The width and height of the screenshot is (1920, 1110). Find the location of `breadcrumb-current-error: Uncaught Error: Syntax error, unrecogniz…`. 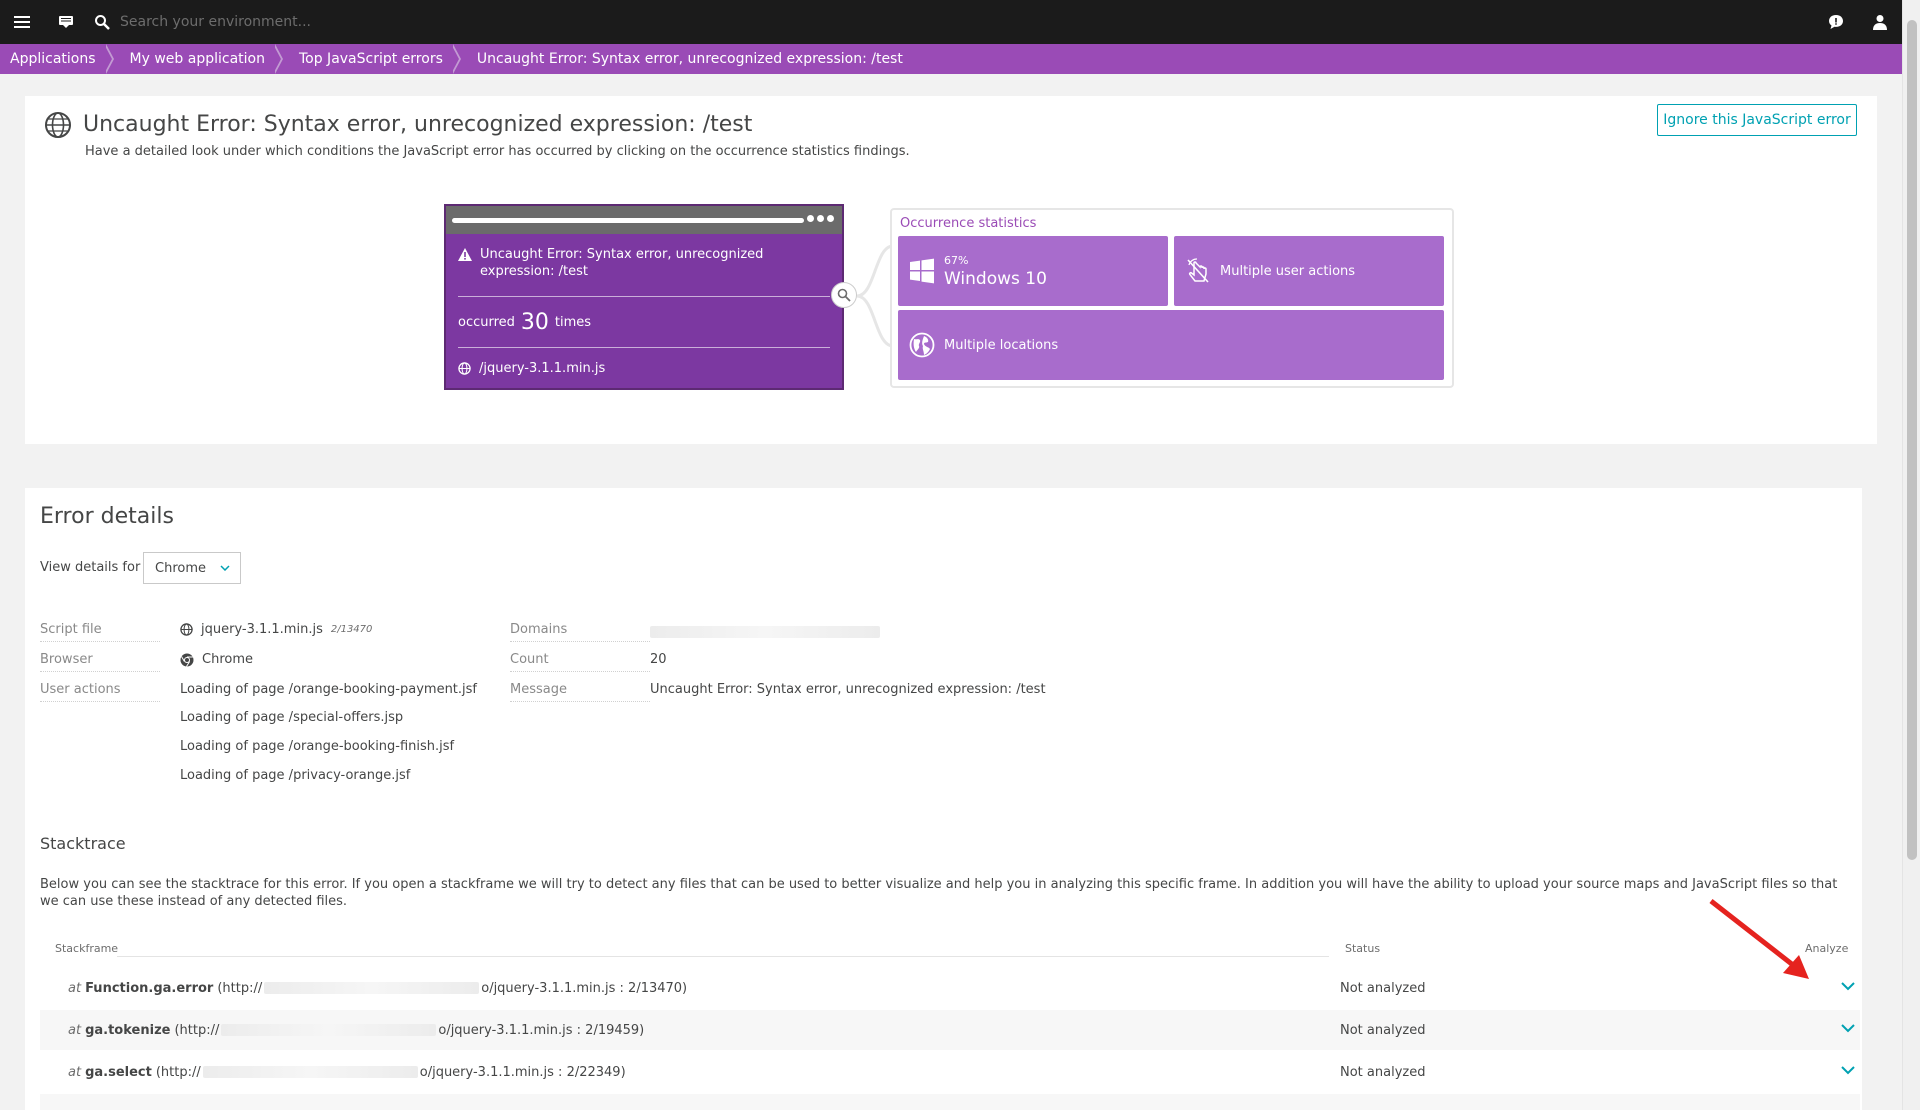

breadcrumb-current-error: Uncaught Error: Syntax error, unrecogniz… is located at coordinates (689, 59).